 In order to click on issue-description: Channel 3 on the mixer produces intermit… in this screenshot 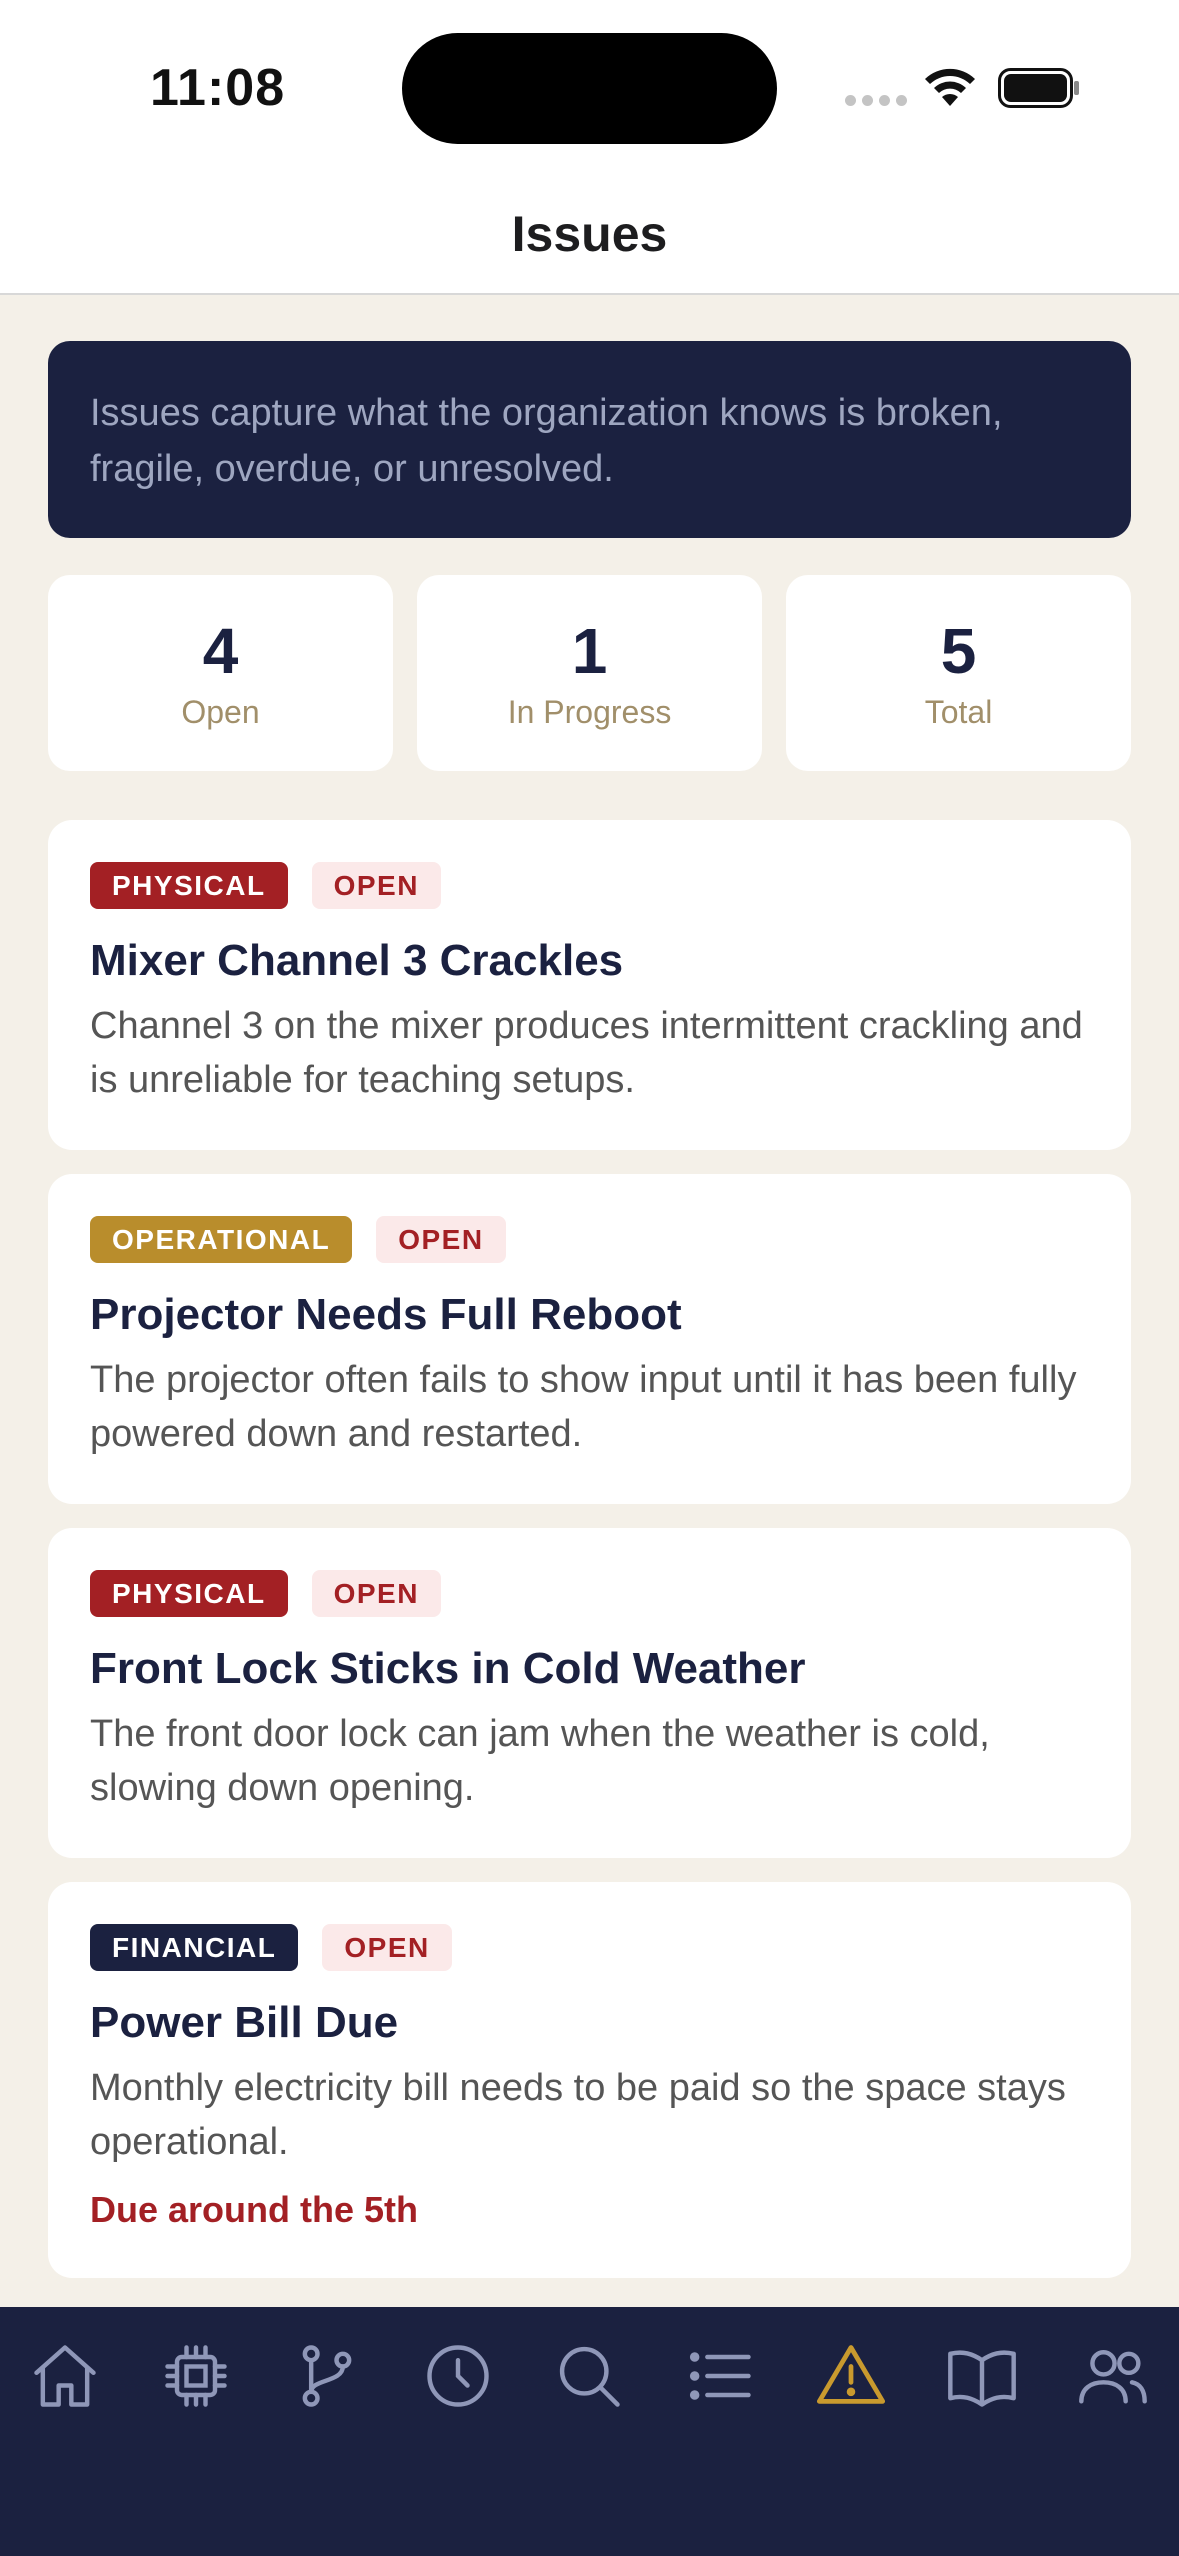, I will do `click(586, 1053)`.